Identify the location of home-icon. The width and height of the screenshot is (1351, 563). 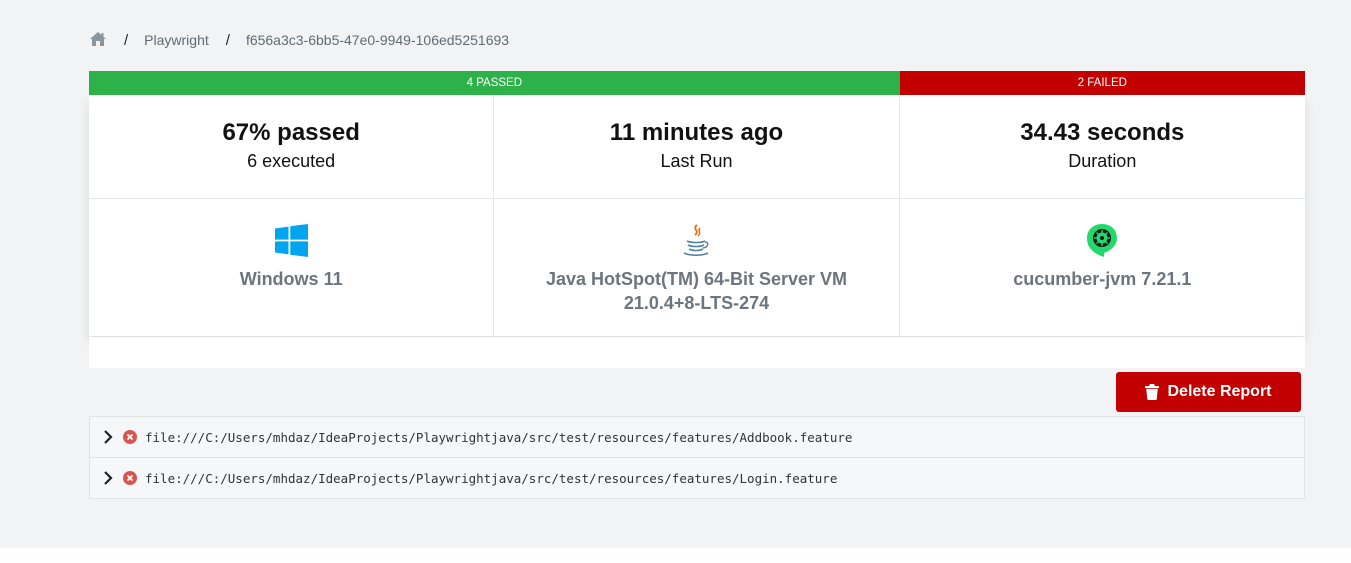
(98, 40).